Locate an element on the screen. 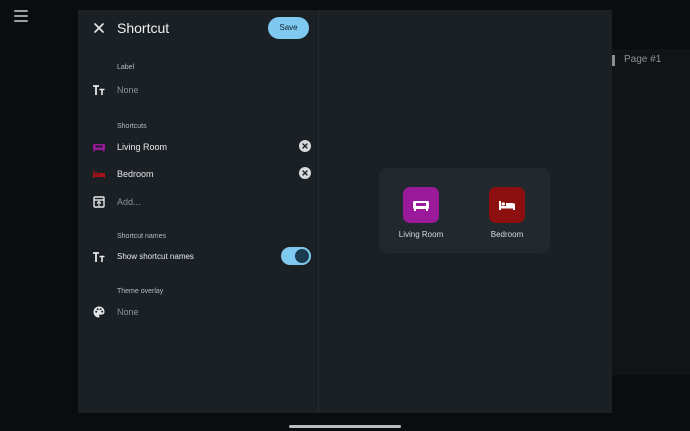  preview-tile-bedroom is located at coordinates (507, 205).